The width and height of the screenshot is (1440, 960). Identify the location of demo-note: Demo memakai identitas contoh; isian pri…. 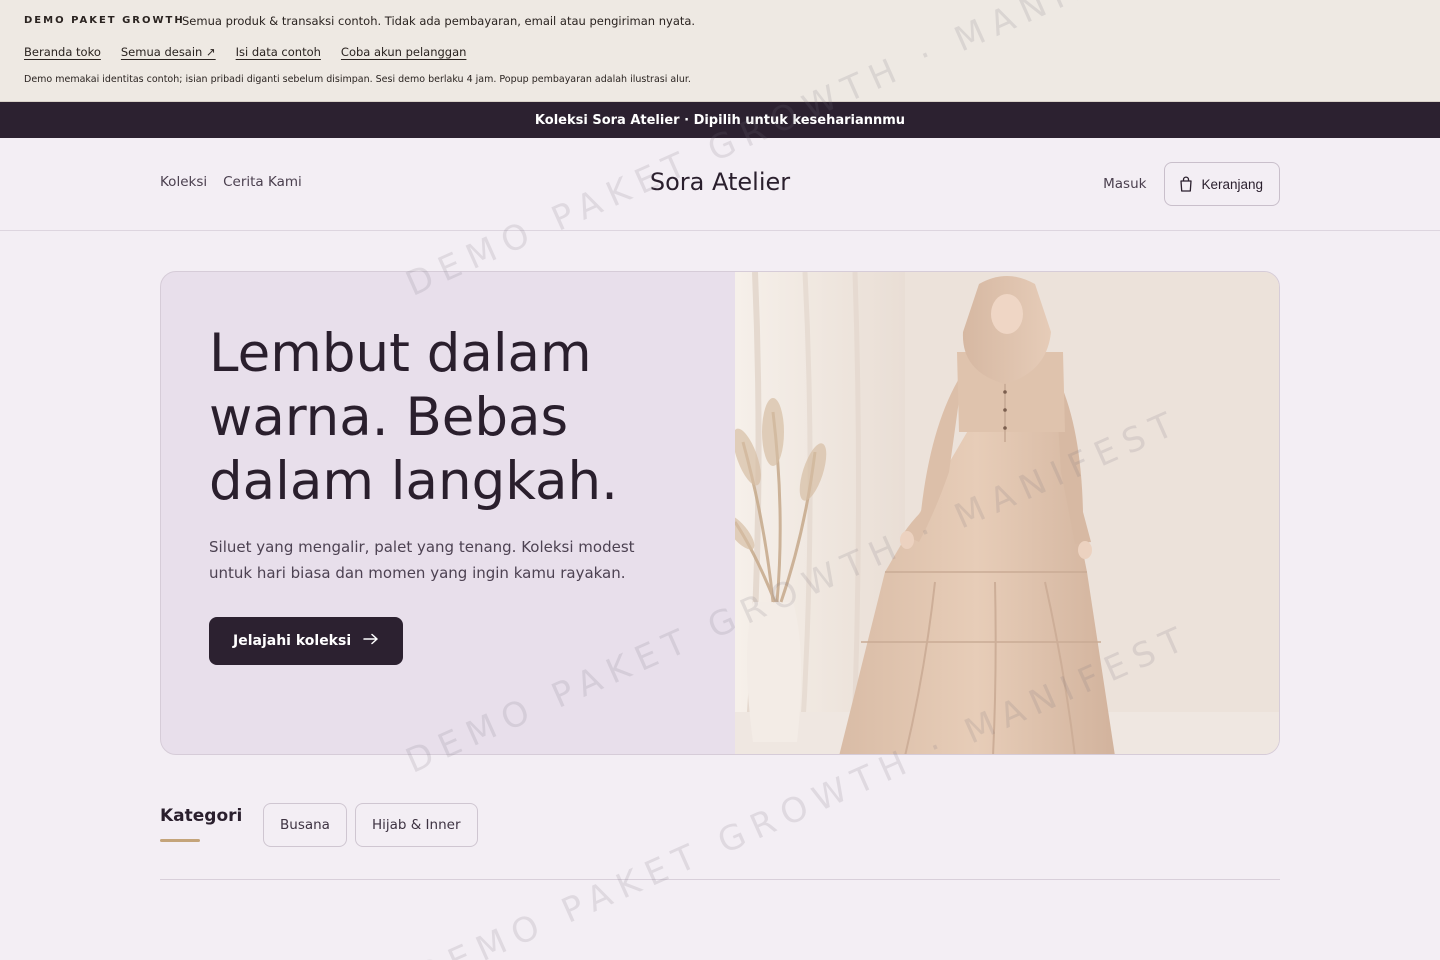
(357, 79).